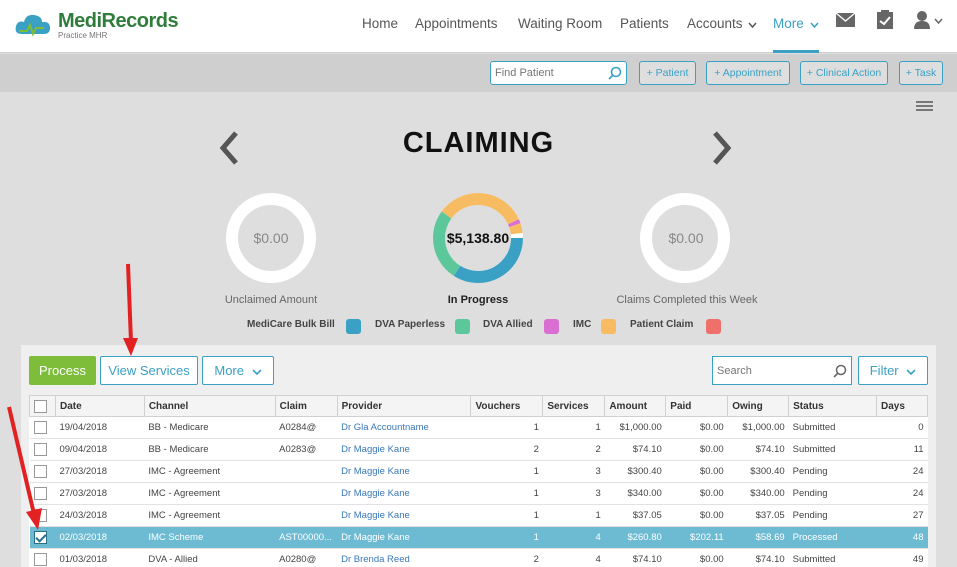 The width and height of the screenshot is (957, 567). What do you see at coordinates (884, 370) in the screenshot?
I see `filter-label: Filter` at bounding box center [884, 370].